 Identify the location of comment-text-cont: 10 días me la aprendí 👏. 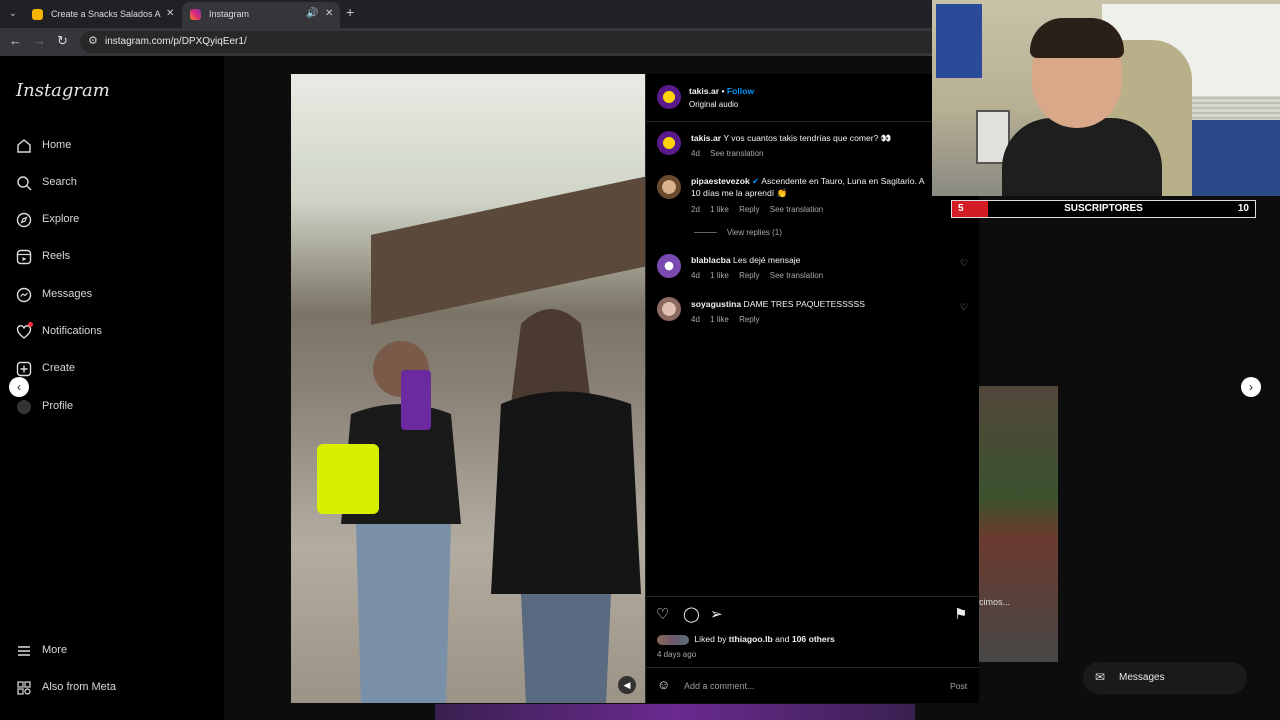
(739, 193).